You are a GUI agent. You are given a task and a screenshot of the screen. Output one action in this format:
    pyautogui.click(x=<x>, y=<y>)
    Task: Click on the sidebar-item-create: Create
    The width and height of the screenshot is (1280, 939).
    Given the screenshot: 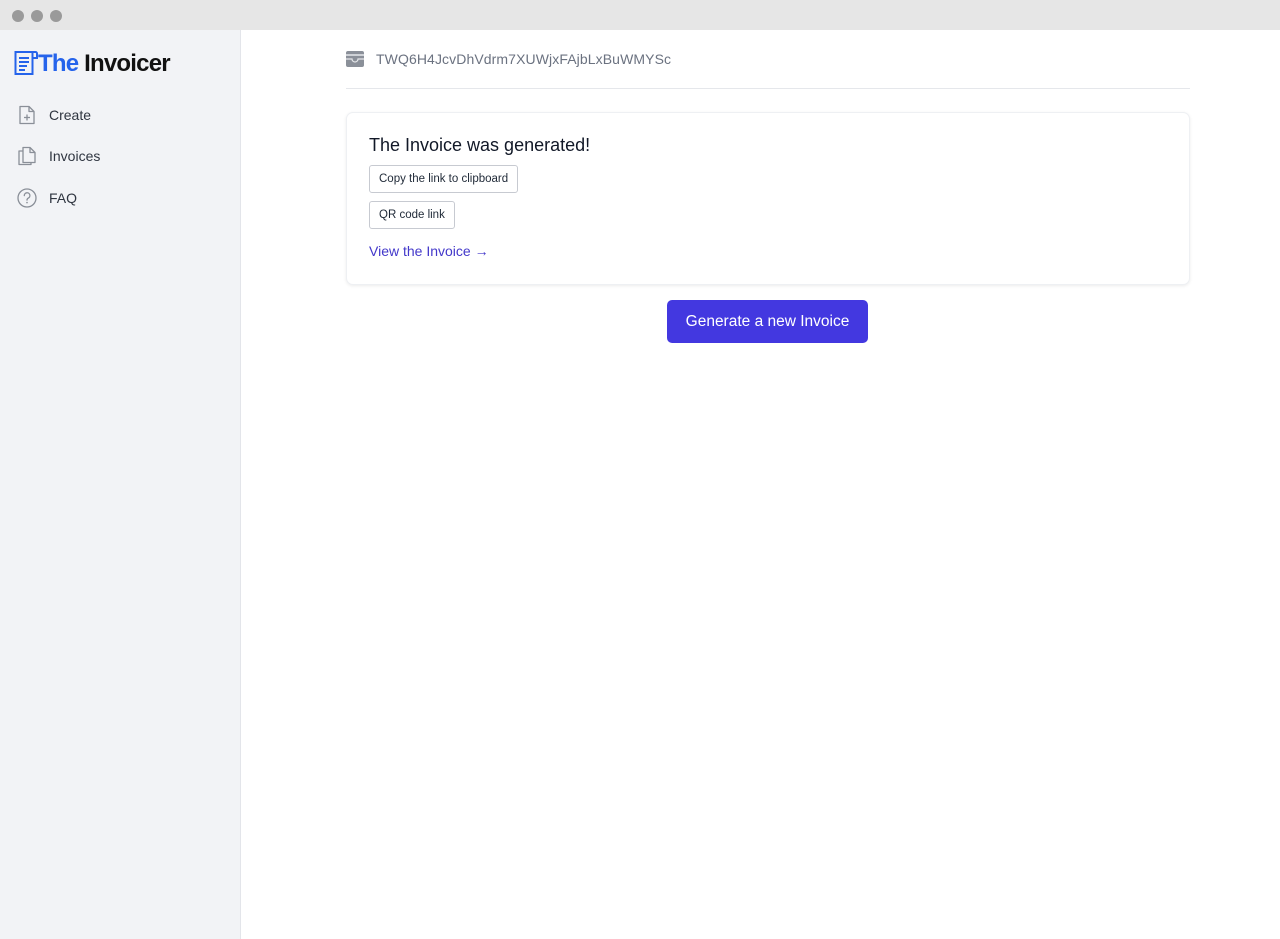 What is the action you would take?
    pyautogui.click(x=53, y=115)
    